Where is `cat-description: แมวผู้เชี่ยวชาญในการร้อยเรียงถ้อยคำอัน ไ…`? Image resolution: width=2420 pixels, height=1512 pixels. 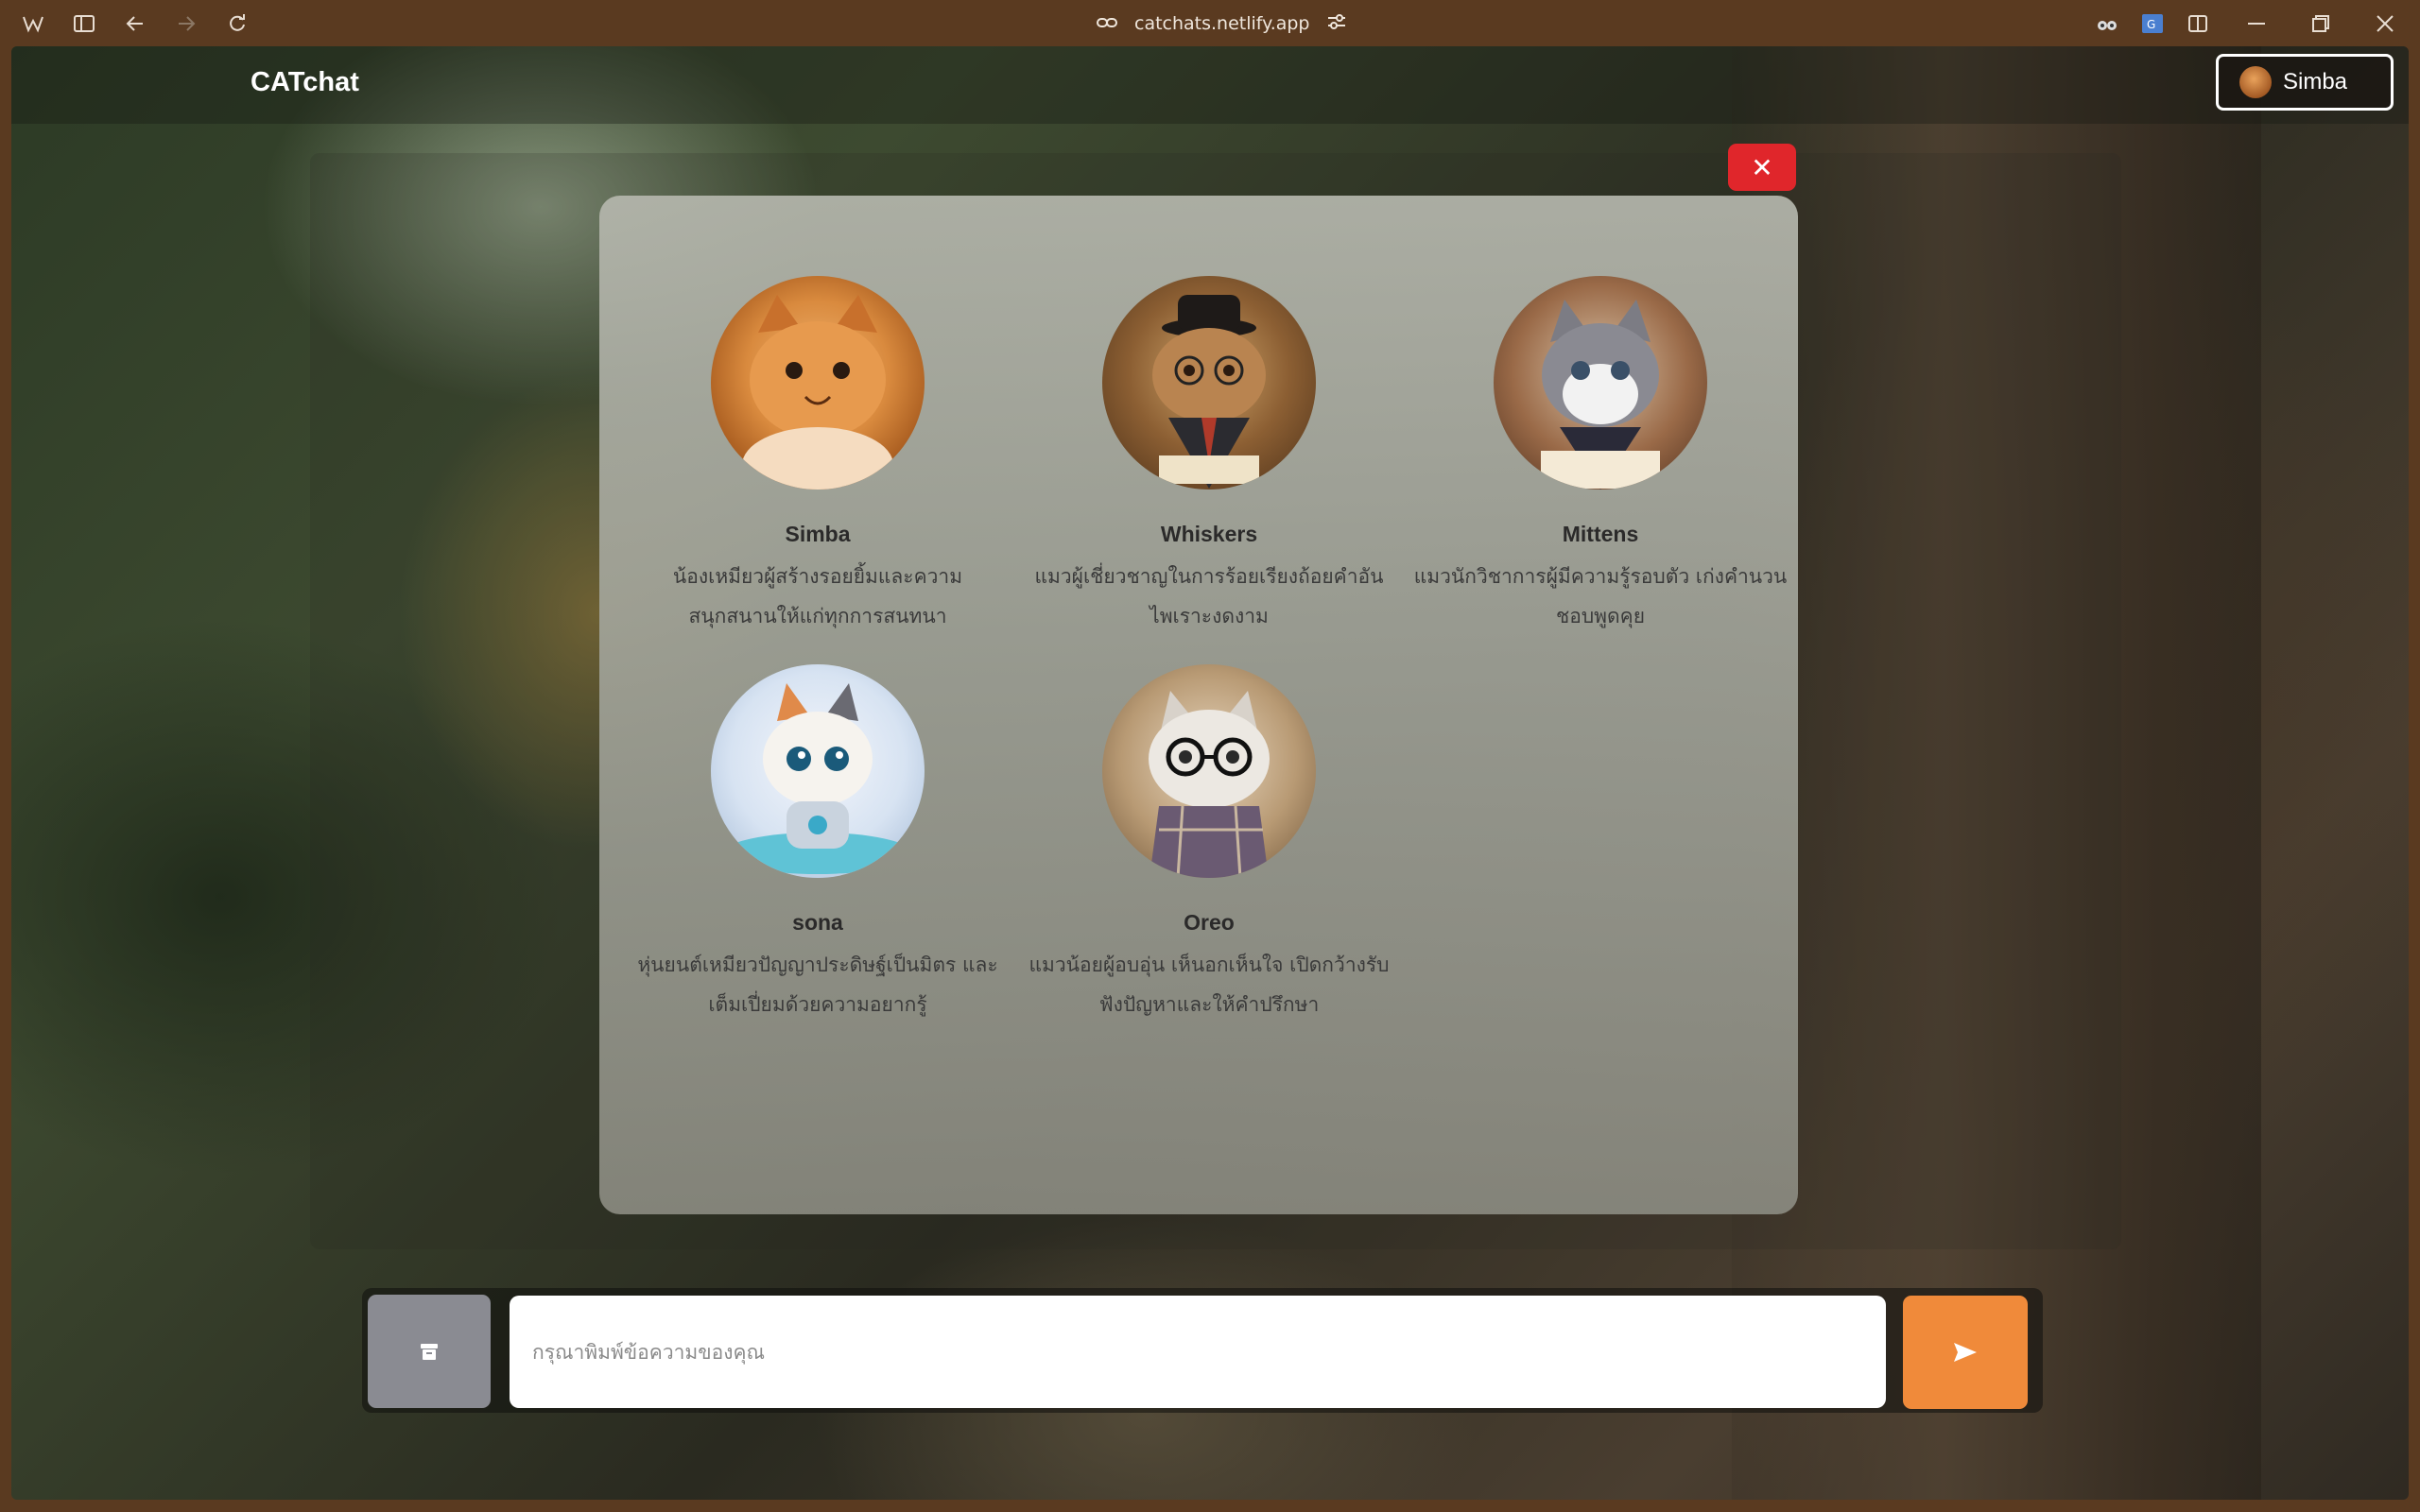 cat-description: แมวผู้เชี่ยวชาญในการร้อยเรียงถ้อยคำอัน ไ… is located at coordinates (1209, 596).